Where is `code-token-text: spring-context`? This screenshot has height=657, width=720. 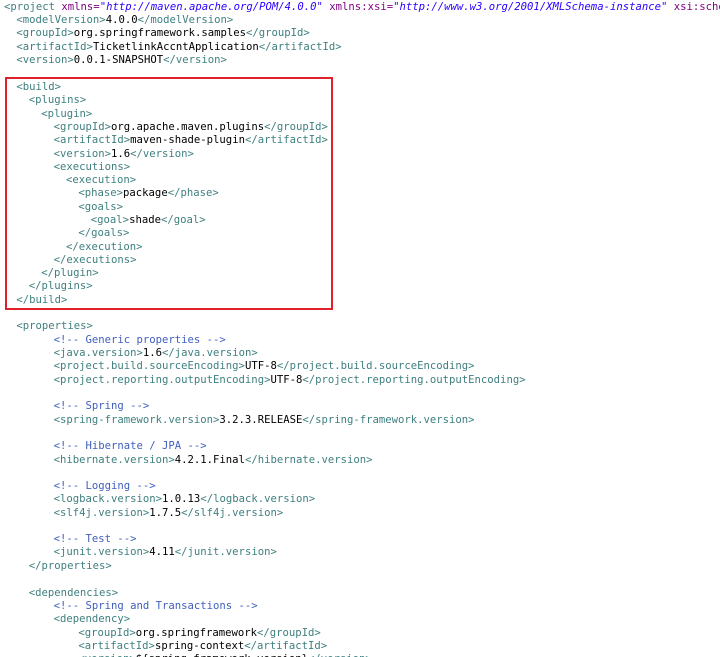 code-token-text: spring-context is located at coordinates (199, 646).